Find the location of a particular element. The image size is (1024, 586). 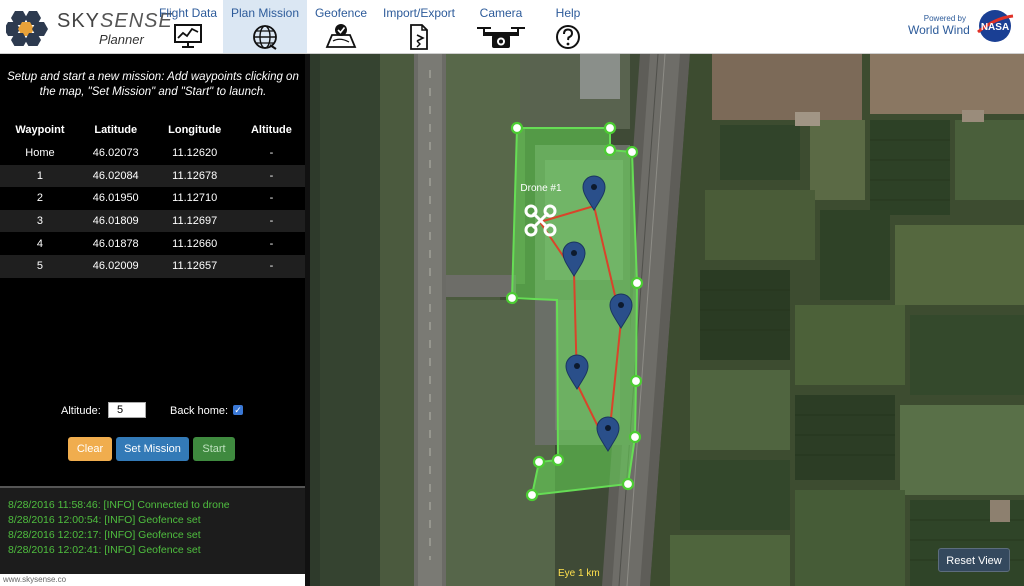

log-line: 8/28/2016 12:02:17: [INFO] Geofence set is located at coordinates (104, 535).